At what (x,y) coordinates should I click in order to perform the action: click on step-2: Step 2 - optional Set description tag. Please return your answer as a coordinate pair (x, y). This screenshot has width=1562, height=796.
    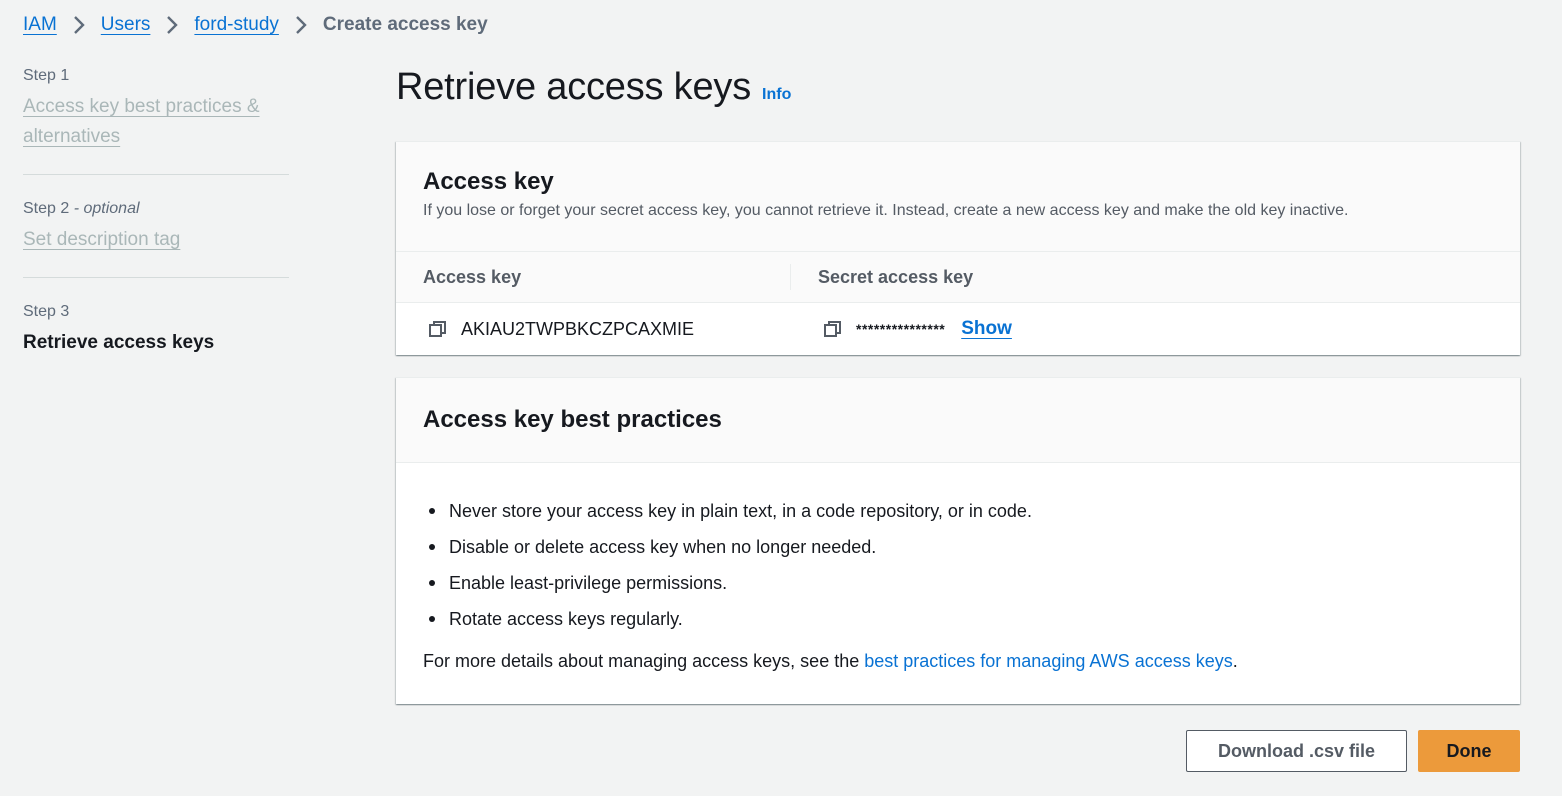
    Looking at the image, I should click on (156, 237).